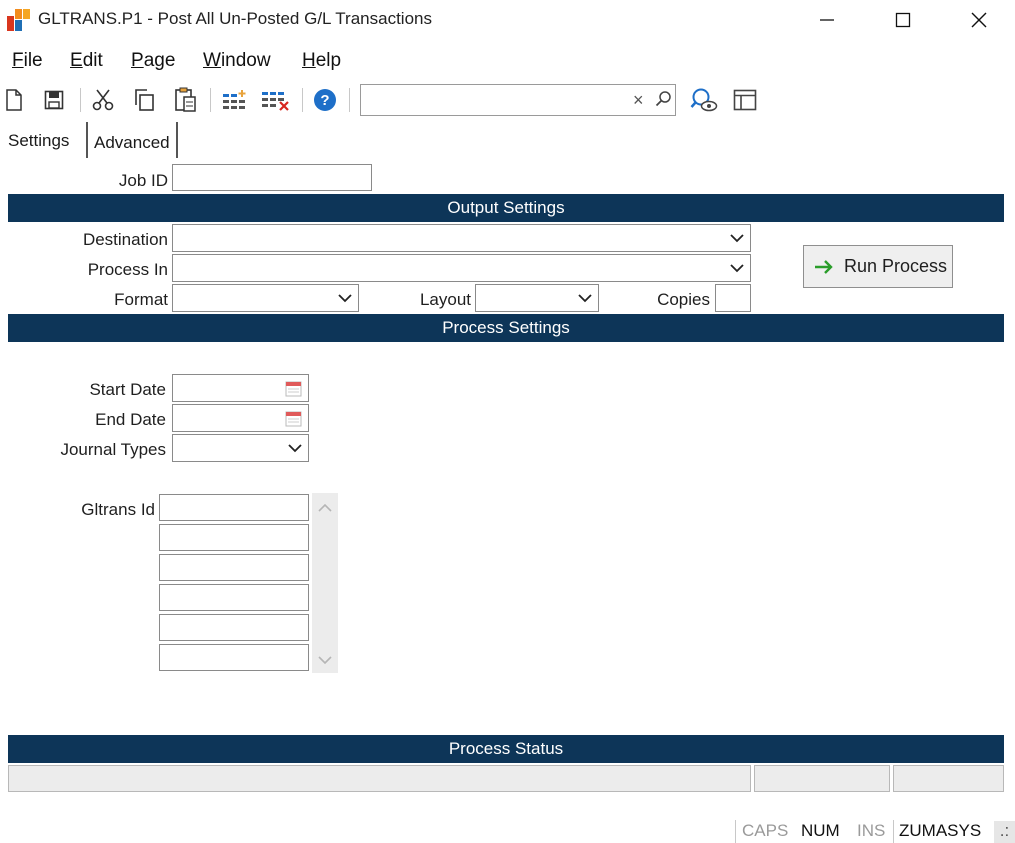  I want to click on search-input, so click(495, 100).